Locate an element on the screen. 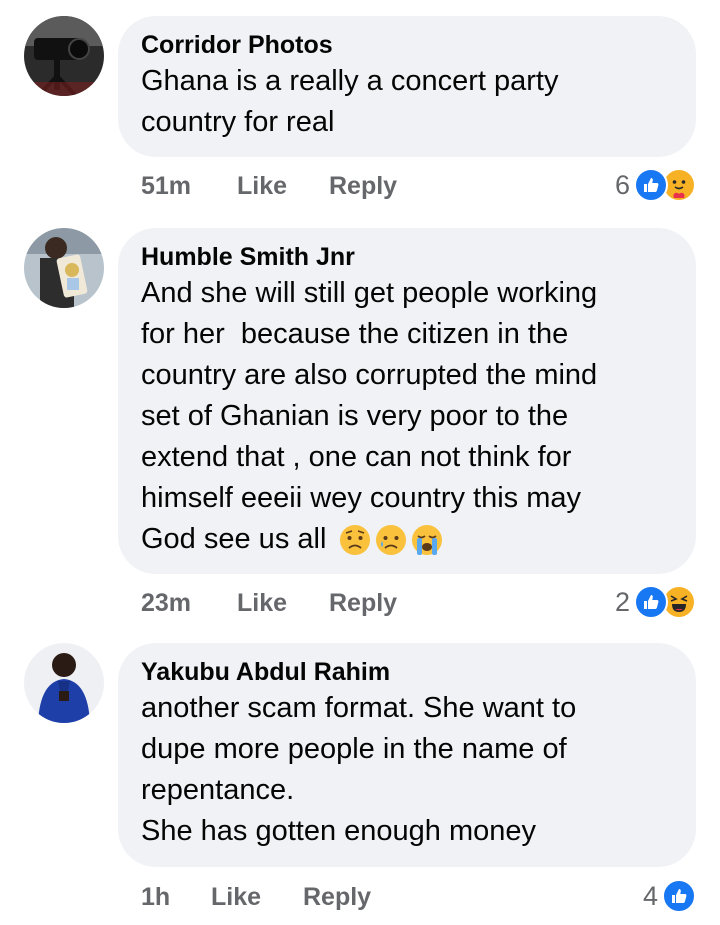 Image resolution: width=720 pixels, height=925 pixels. comment-author: Yakubu Abdul Rahim is located at coordinates (406, 672).